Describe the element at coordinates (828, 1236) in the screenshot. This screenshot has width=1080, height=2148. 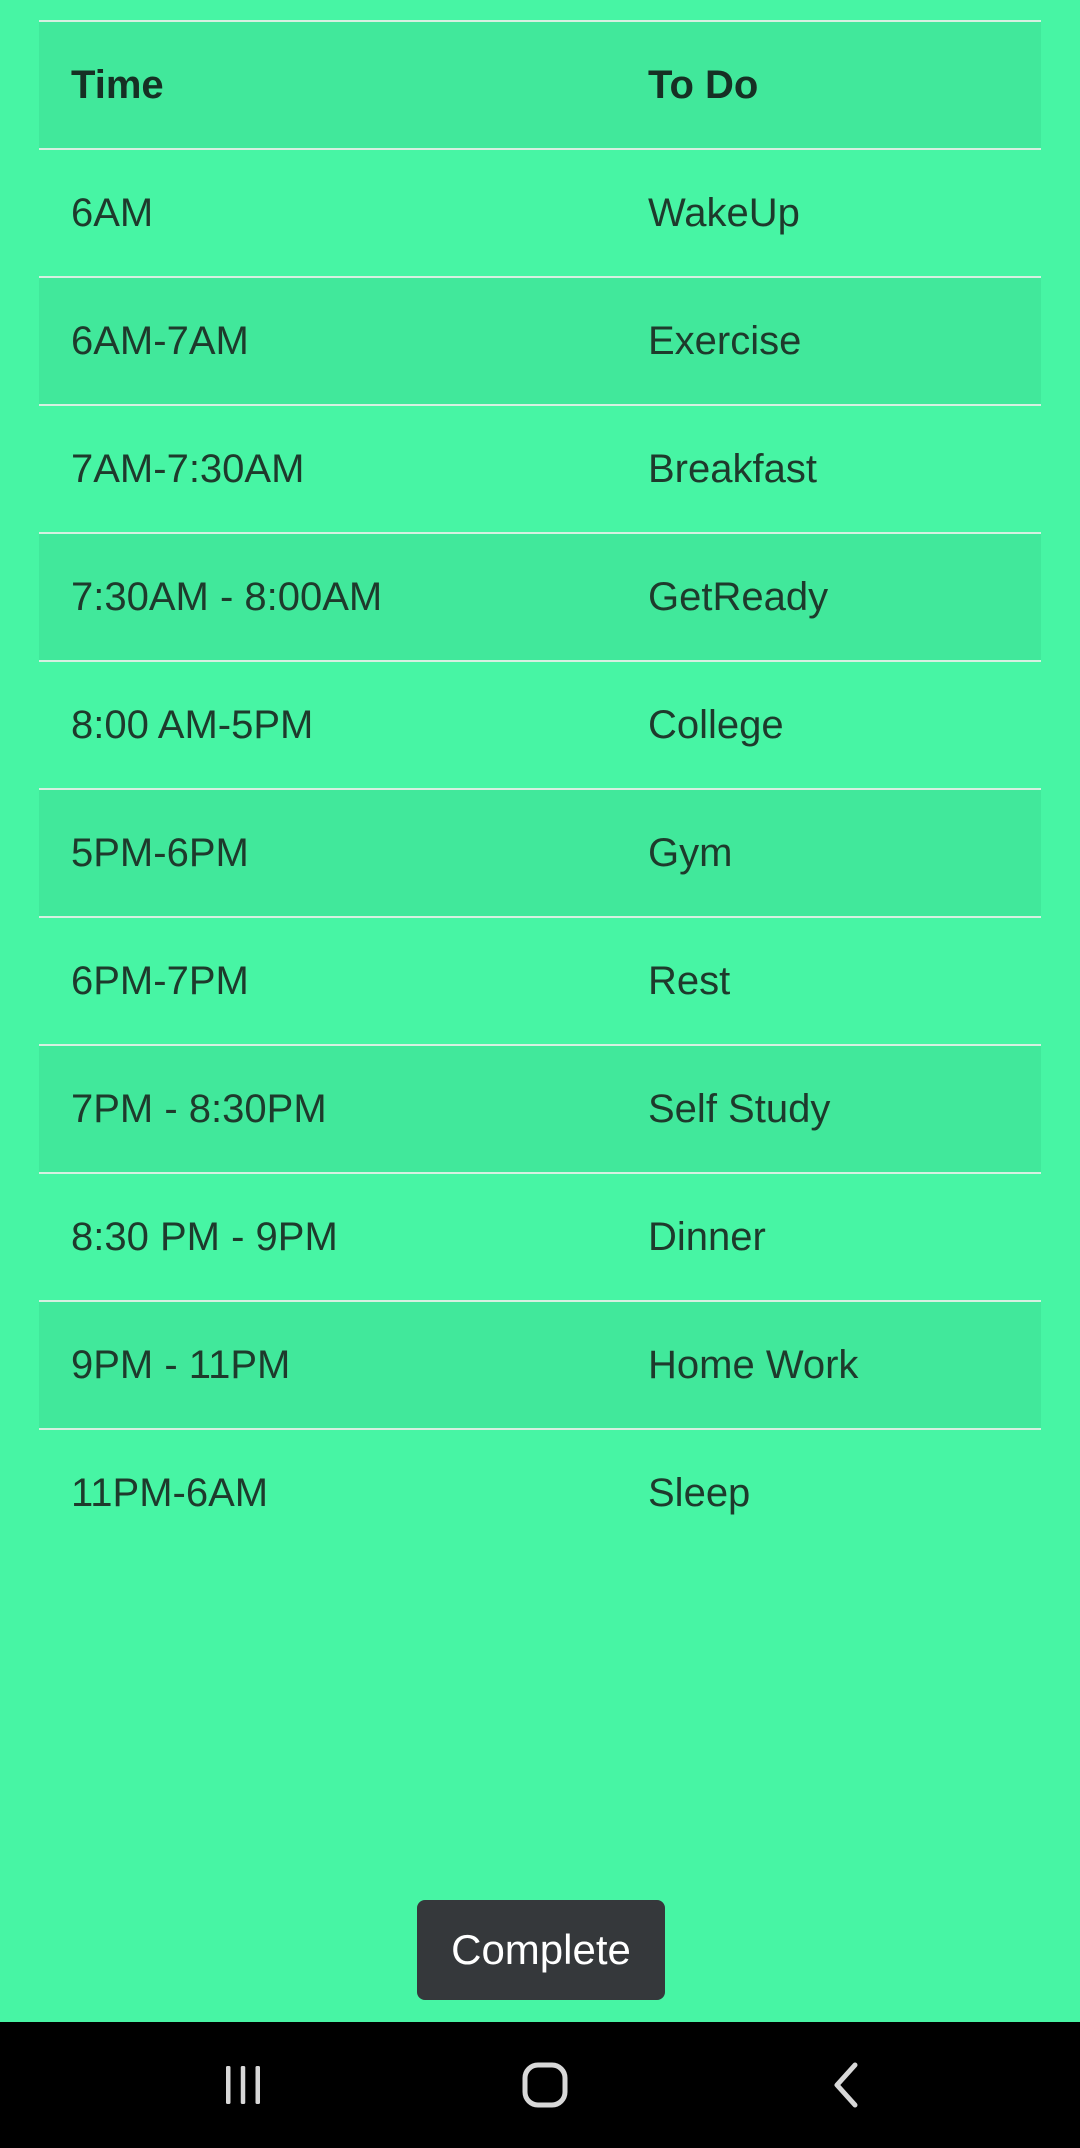
I see `todo-cell: Dinner` at that location.